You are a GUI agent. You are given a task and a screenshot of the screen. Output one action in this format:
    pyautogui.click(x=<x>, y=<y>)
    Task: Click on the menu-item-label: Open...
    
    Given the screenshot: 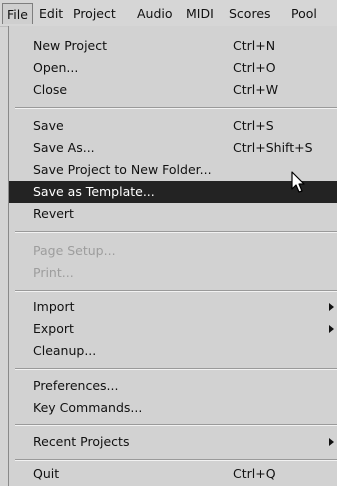 What is the action you would take?
    pyautogui.click(x=56, y=67)
    